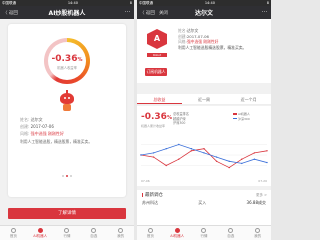 This screenshot has height=240, width=320. Describe the element at coordinates (150, 235) in the screenshot. I see `tab-label: 首页` at that location.